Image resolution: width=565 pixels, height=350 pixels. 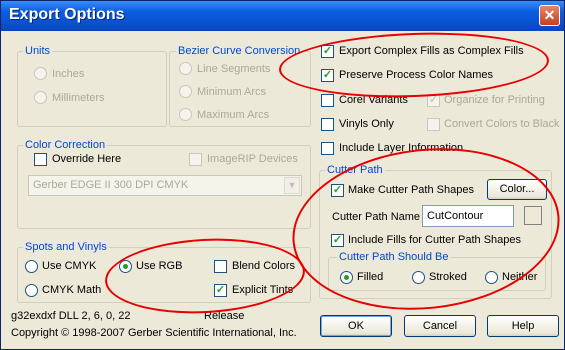 What do you see at coordinates (220, 290) in the screenshot?
I see `explicit-tints-checkbox: ✓` at bounding box center [220, 290].